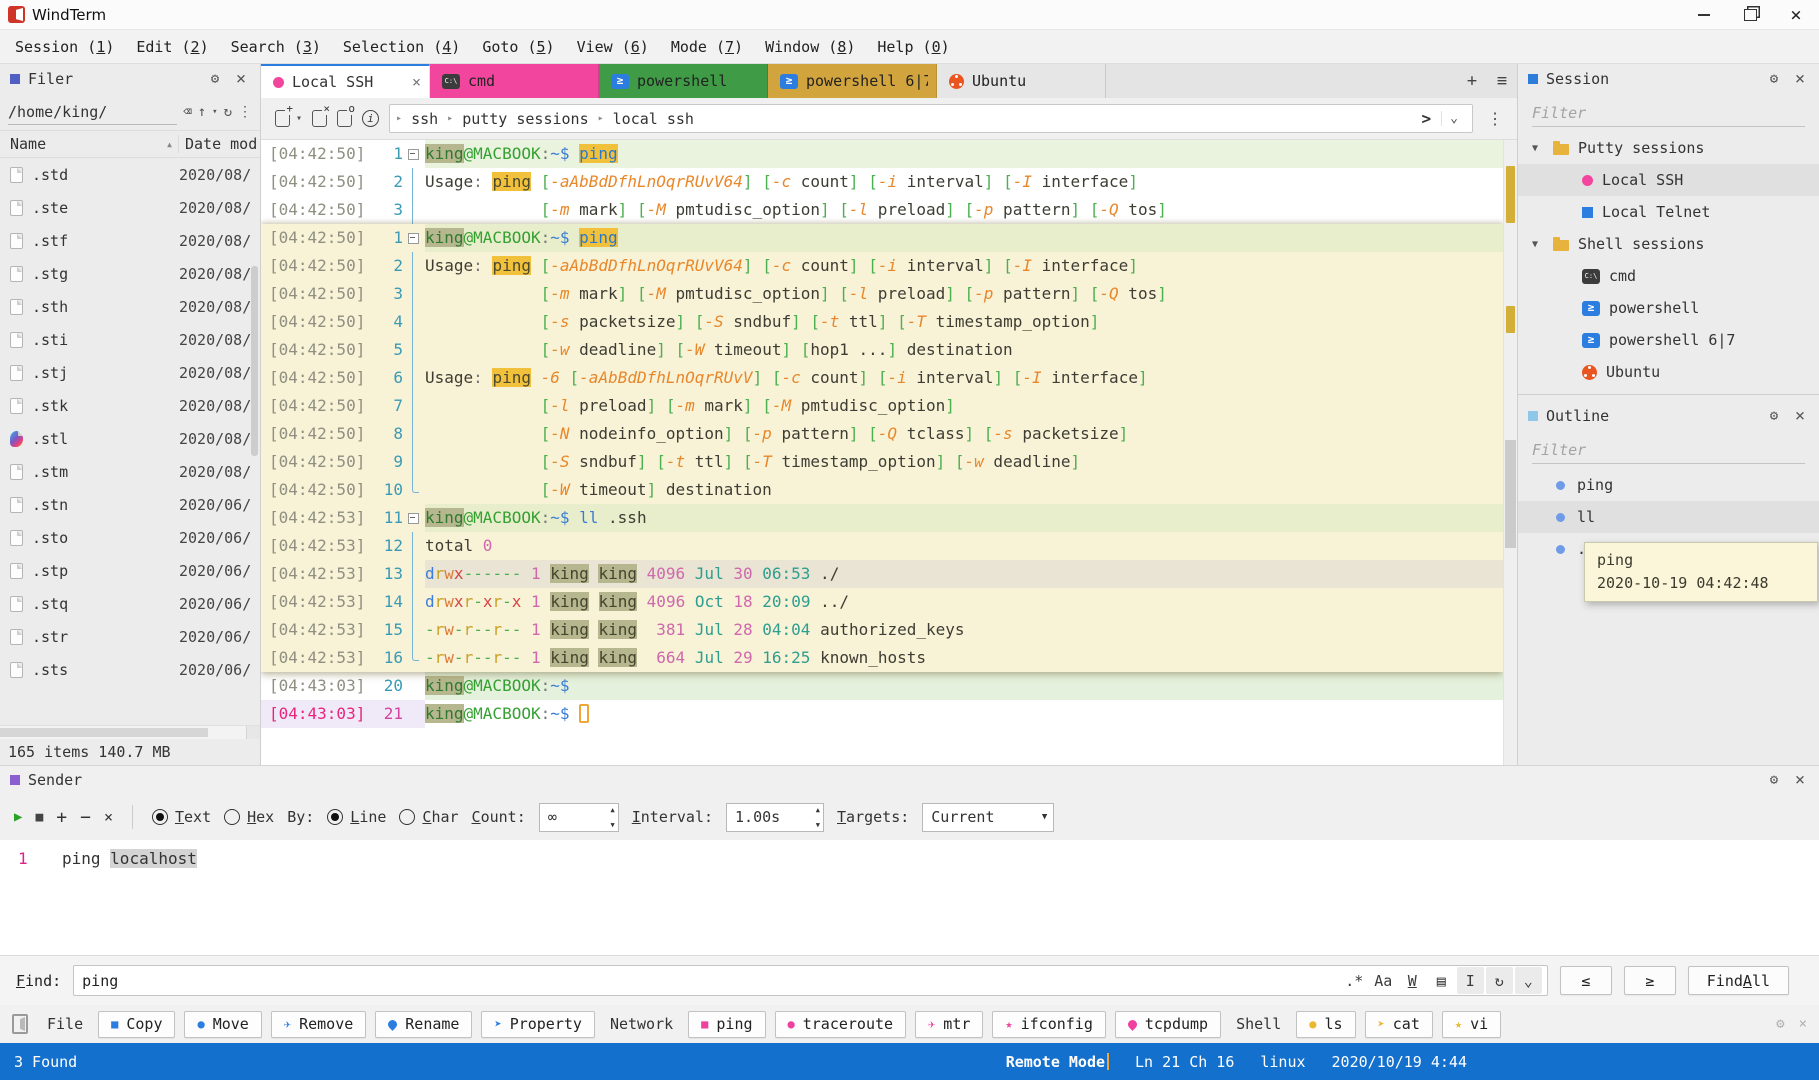  I want to click on filer-settings-icon: ⚙, so click(215, 79).